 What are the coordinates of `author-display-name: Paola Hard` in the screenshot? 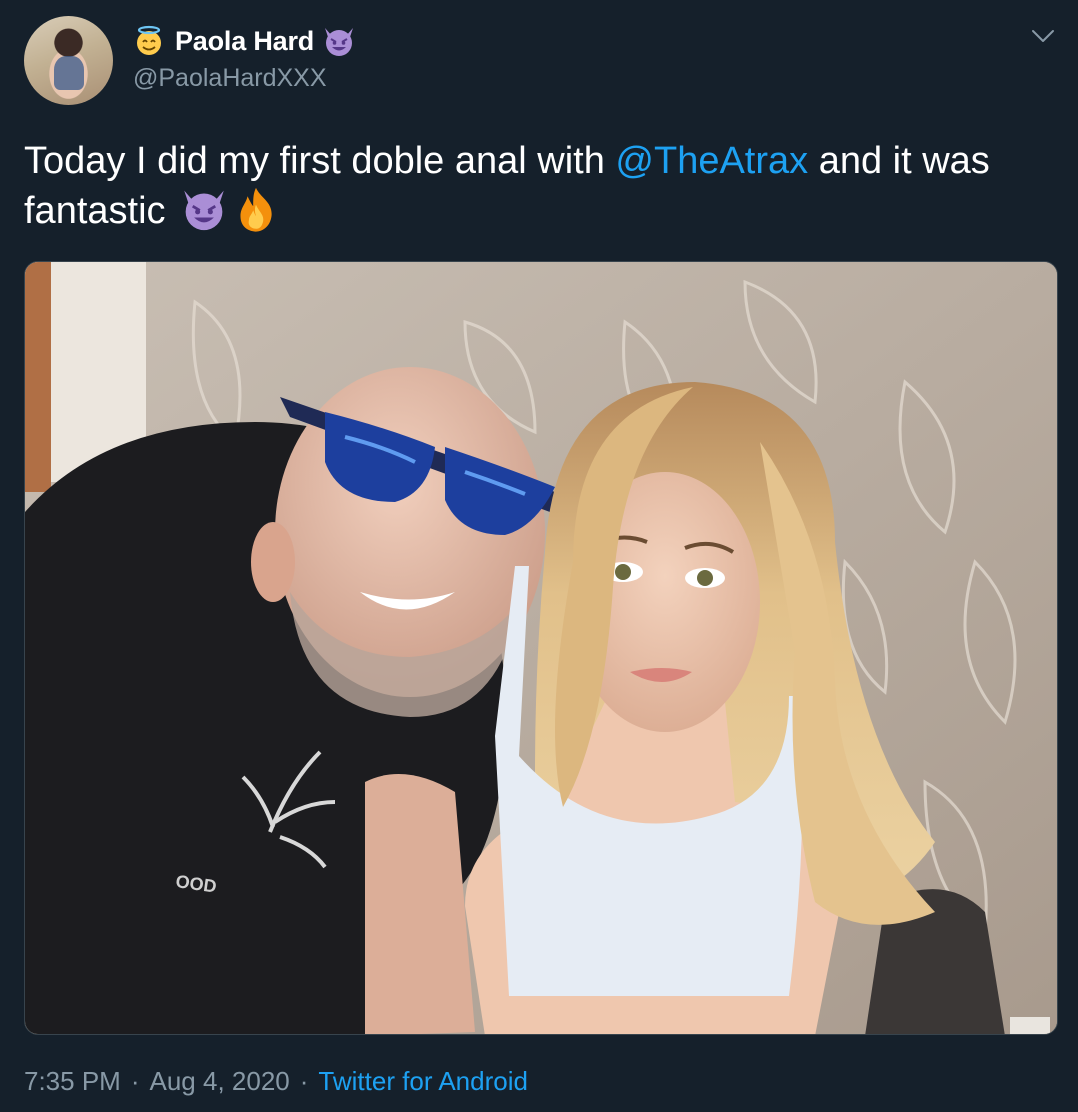 It's located at (244, 41).